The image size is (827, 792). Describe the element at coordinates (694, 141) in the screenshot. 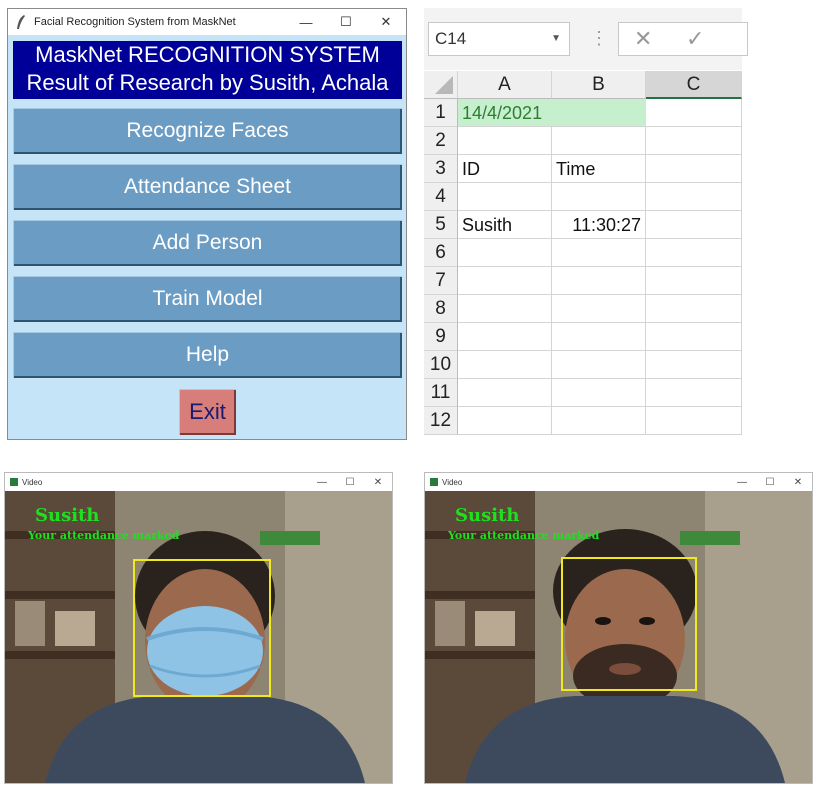

I see `cell-c2` at that location.